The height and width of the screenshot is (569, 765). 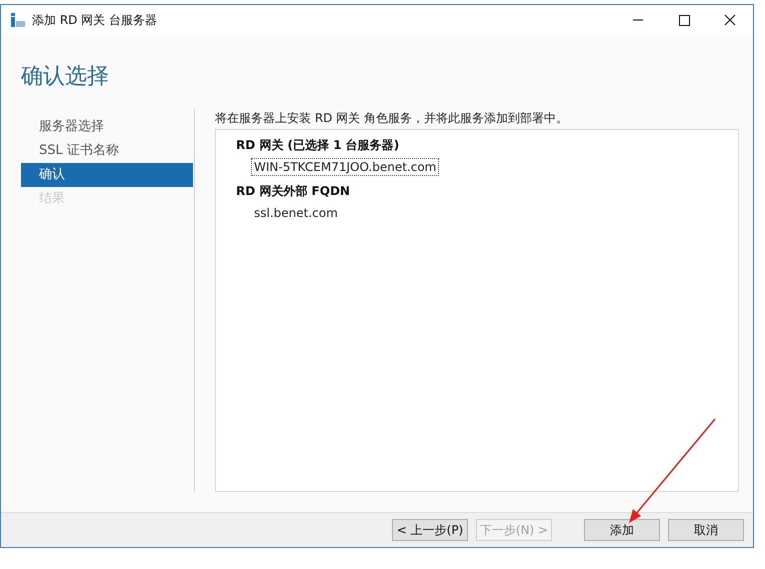 What do you see at coordinates (18, 20) in the screenshot?
I see `server-icon` at bounding box center [18, 20].